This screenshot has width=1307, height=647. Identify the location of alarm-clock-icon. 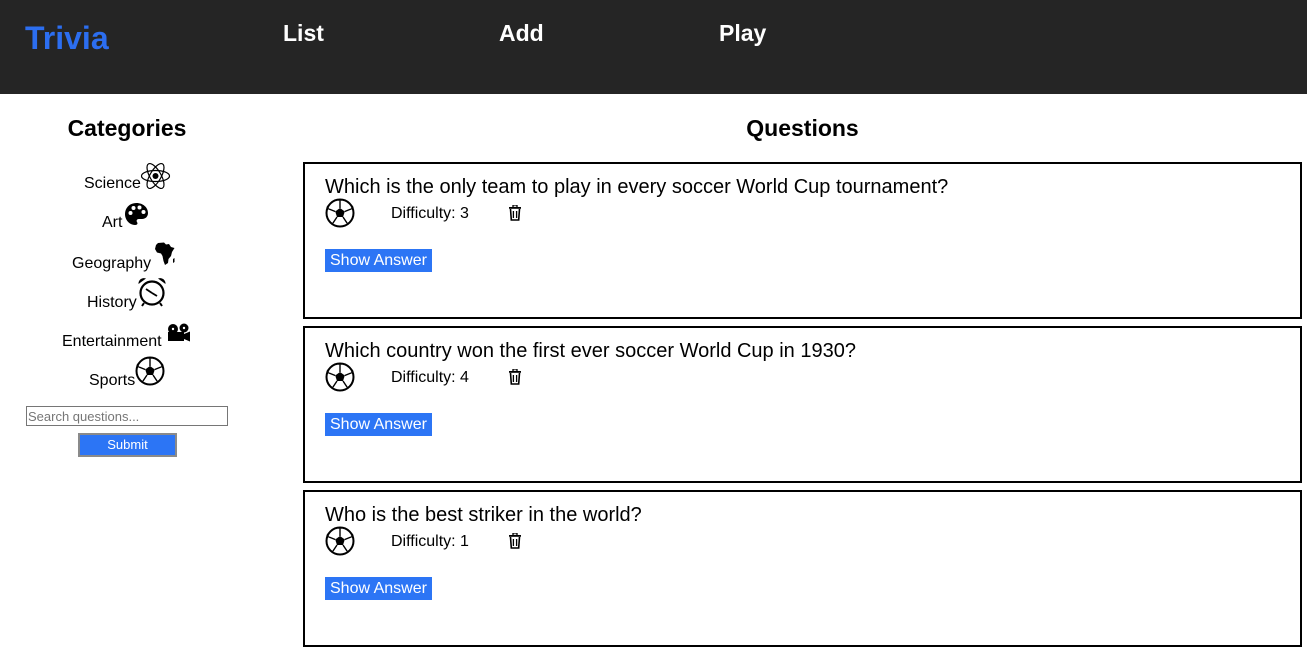
(152, 292).